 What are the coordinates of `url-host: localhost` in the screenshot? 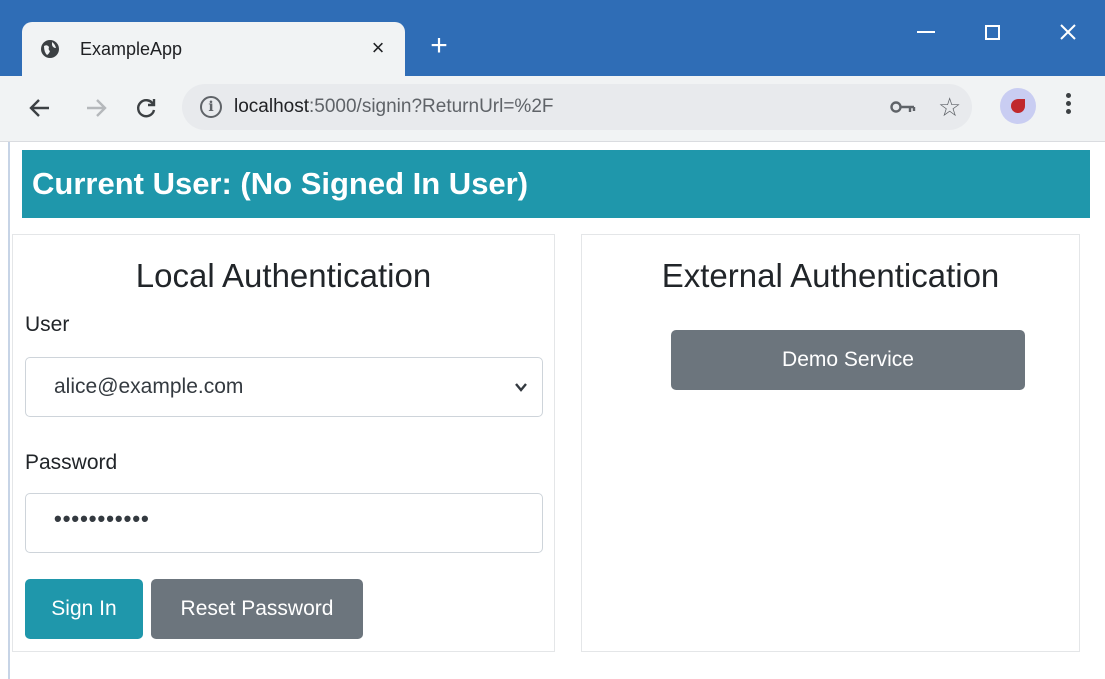 It's located at (271, 106).